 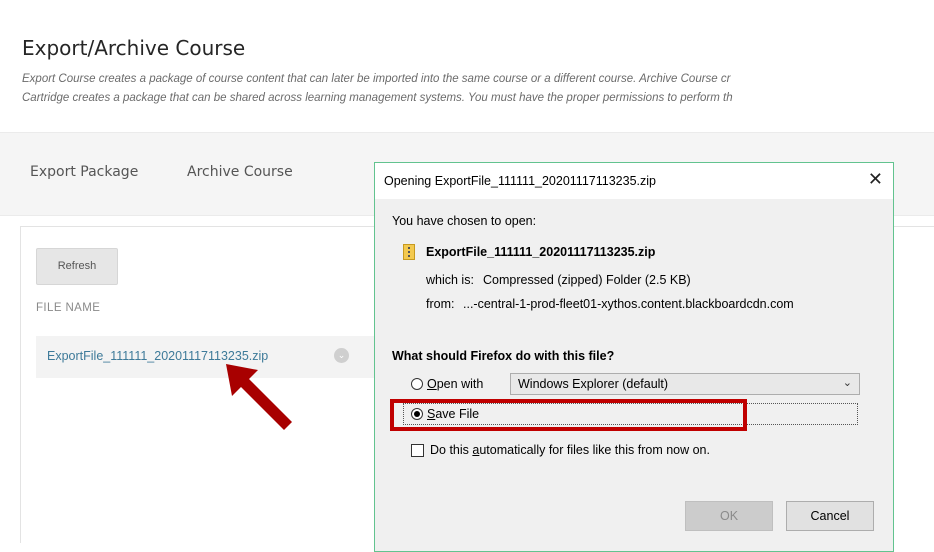 What do you see at coordinates (587, 280) in the screenshot?
I see `which-is-value: Compressed (zipped) Folder (2.5 KB)` at bounding box center [587, 280].